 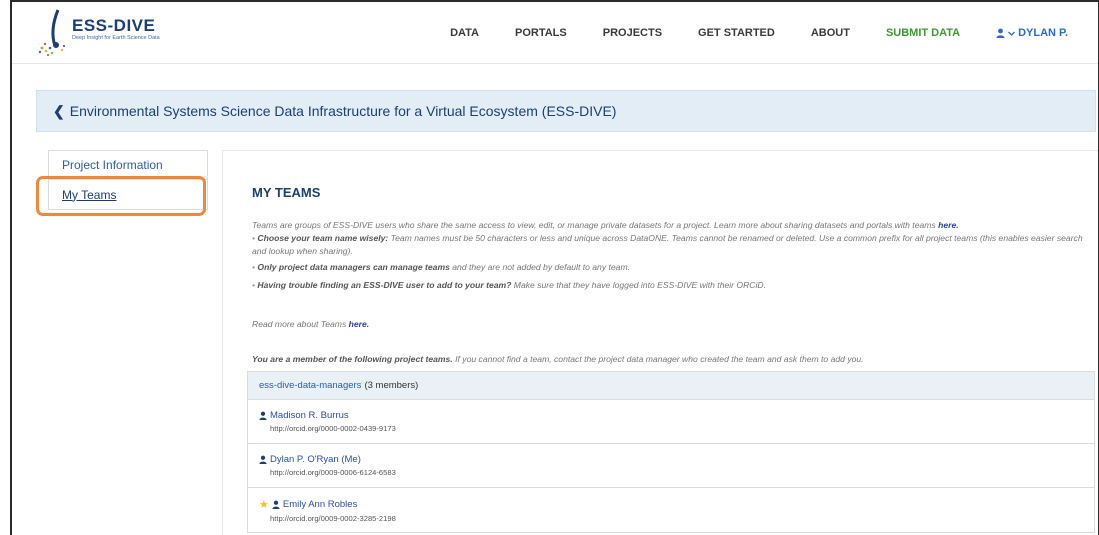 I want to click on member-name: Madison R. Burrus, so click(x=309, y=415).